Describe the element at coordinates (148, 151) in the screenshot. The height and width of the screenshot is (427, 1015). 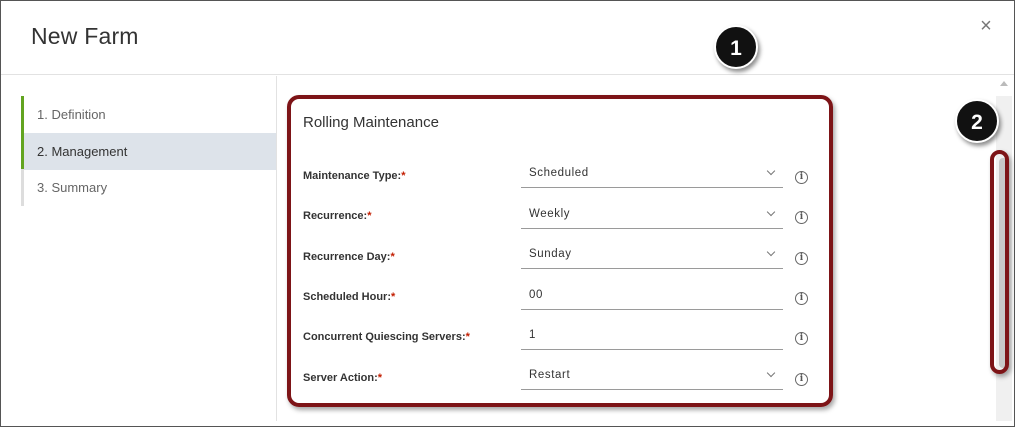
I see `step-management: 2. Management` at that location.